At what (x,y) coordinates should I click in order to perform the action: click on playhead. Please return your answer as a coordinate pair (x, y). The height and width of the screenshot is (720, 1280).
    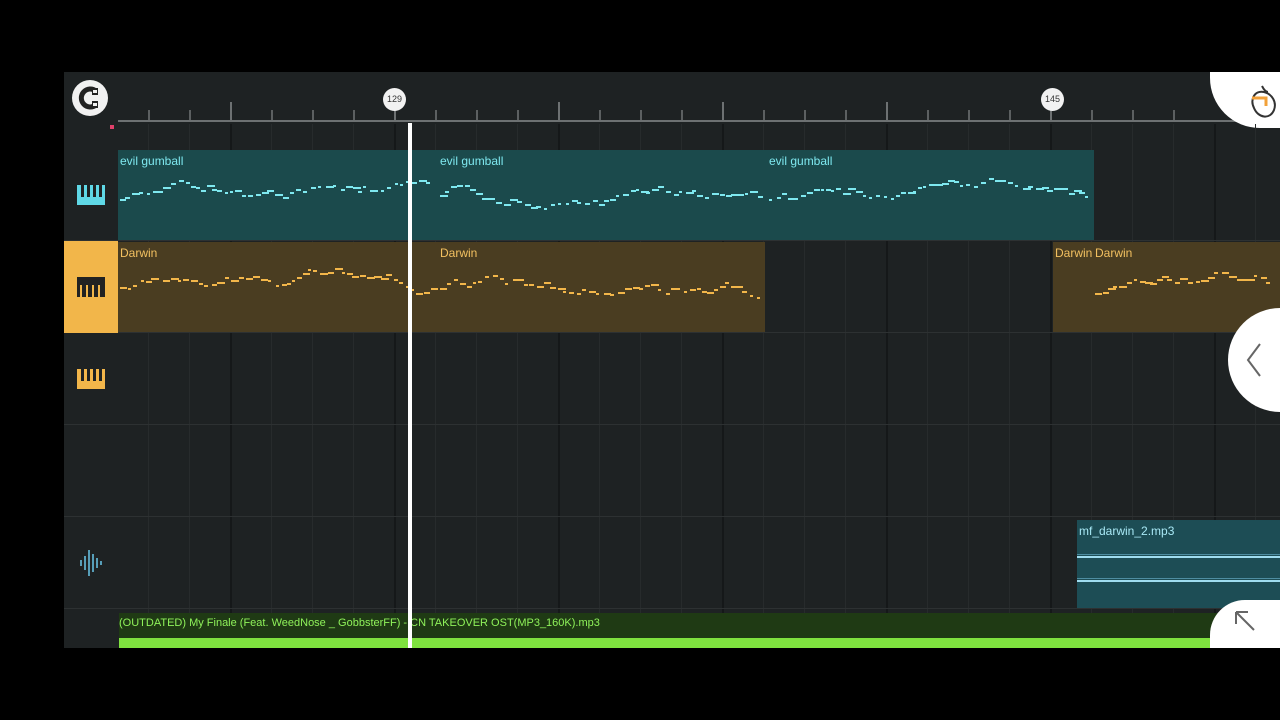
    Looking at the image, I should click on (410, 385).